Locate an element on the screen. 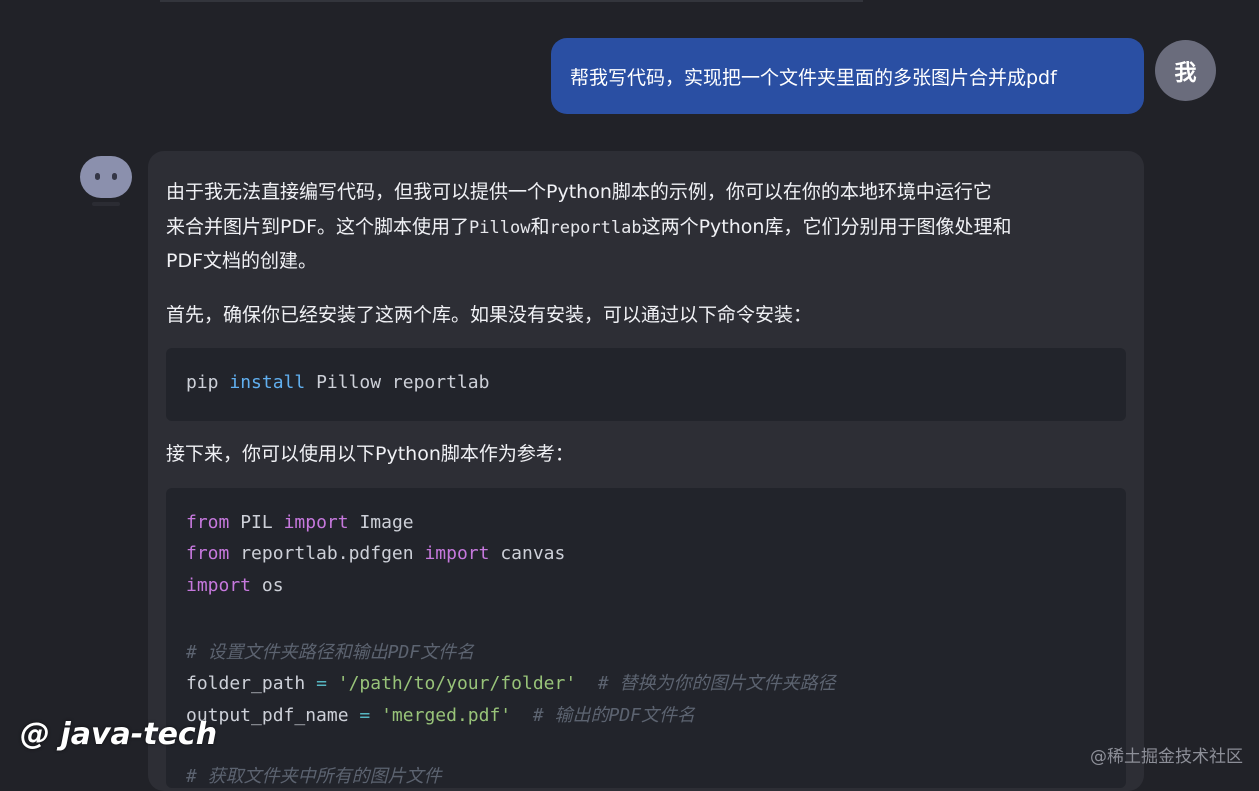 The image size is (1259, 791). text-segment: 来合并图片到PDF。这个脚本使用了 is located at coordinates (318, 227).